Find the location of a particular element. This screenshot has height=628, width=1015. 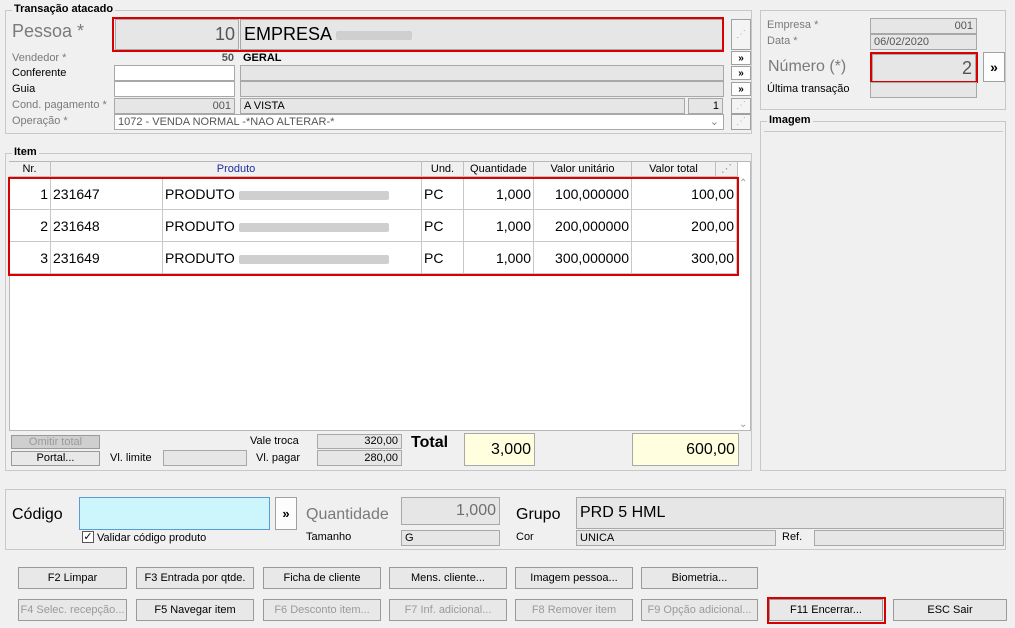

vendedor-more-button: » is located at coordinates (741, 58).